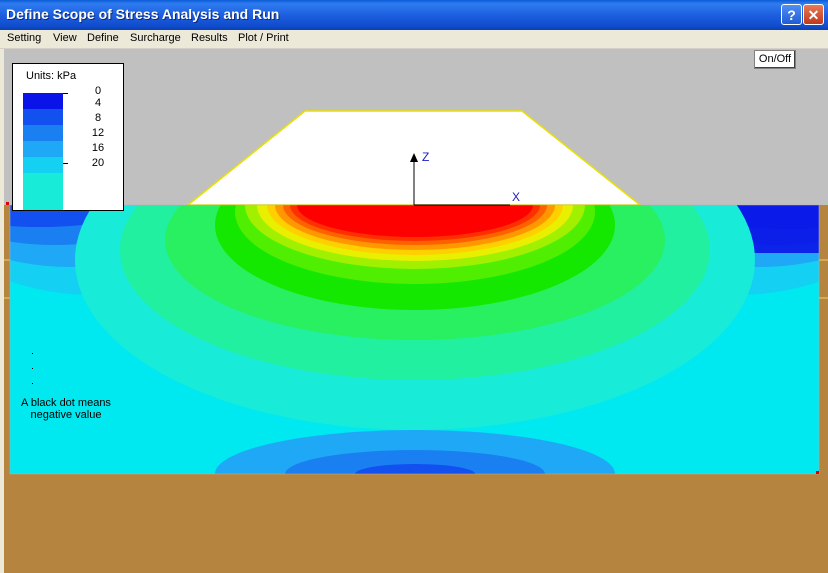 This screenshot has height=573, width=828. Describe the element at coordinates (516, 197) in the screenshot. I see `x-axis-label: X` at that location.